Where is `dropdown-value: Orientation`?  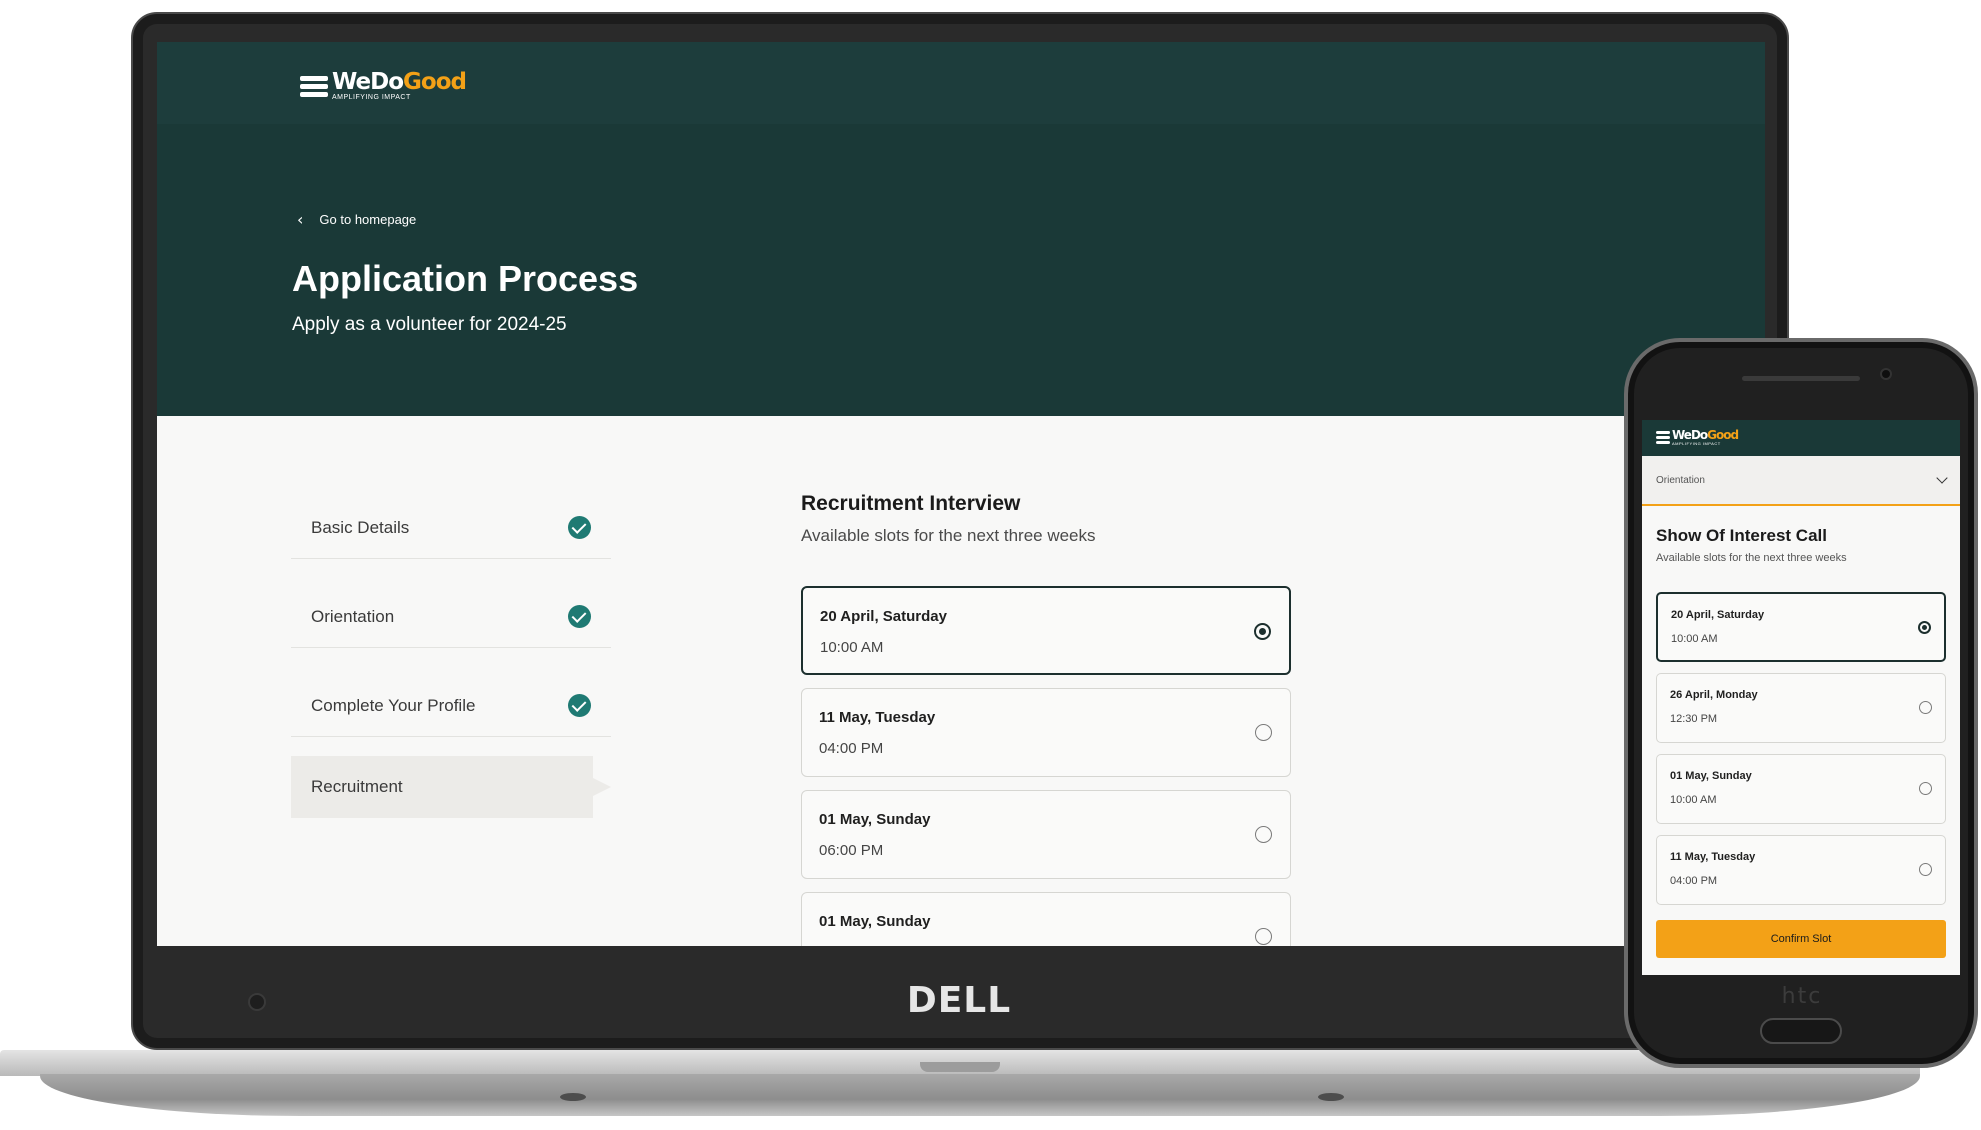 dropdown-value: Orientation is located at coordinates (1680, 480).